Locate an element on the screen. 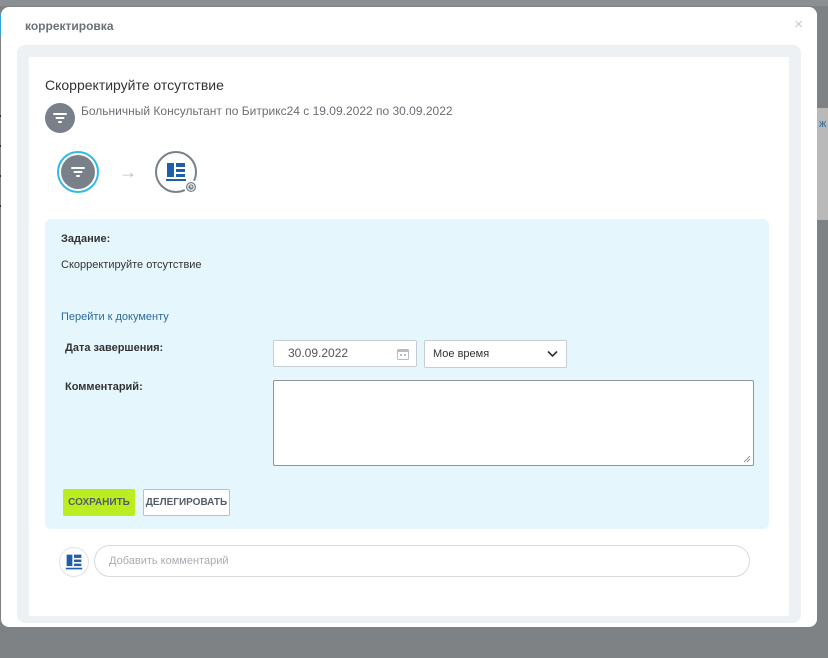  task-label: Задание: is located at coordinates (86, 239).